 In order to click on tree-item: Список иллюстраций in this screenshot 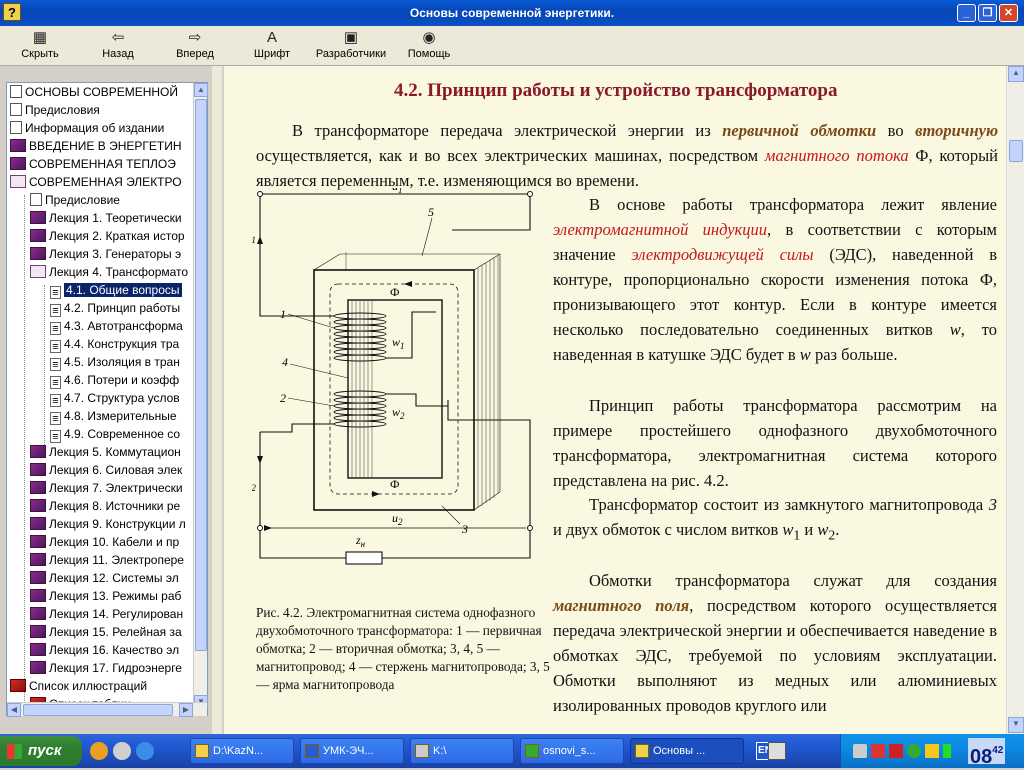, I will do `click(78, 686)`.